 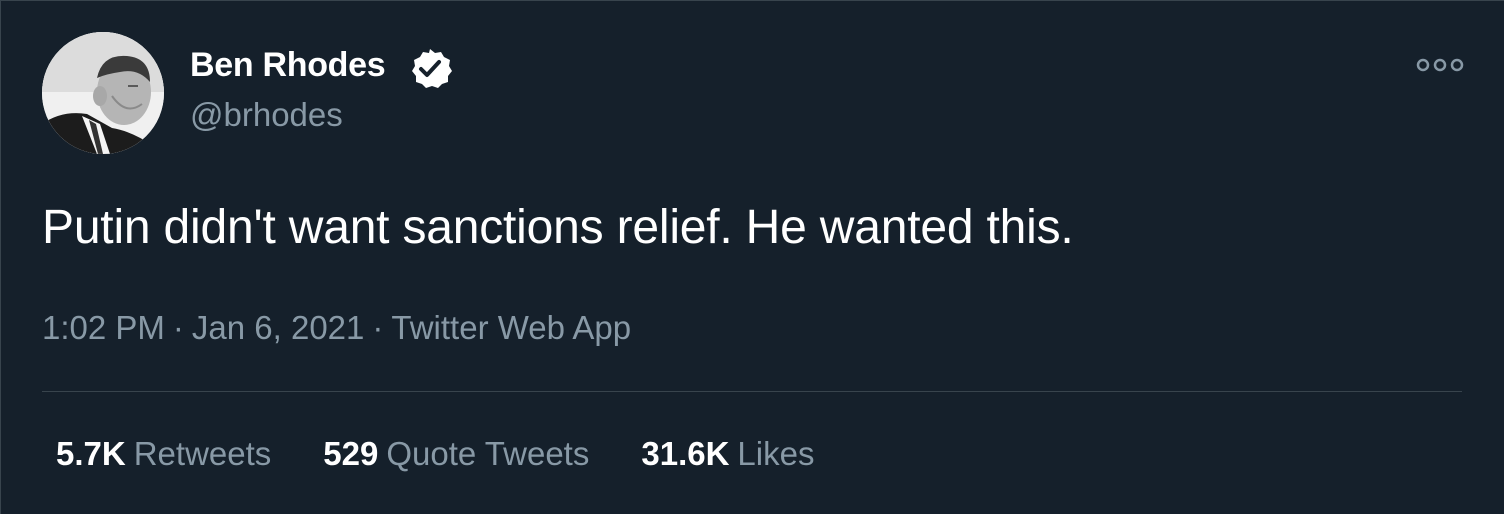 I want to click on quote-tweets-count: 529, so click(x=351, y=453).